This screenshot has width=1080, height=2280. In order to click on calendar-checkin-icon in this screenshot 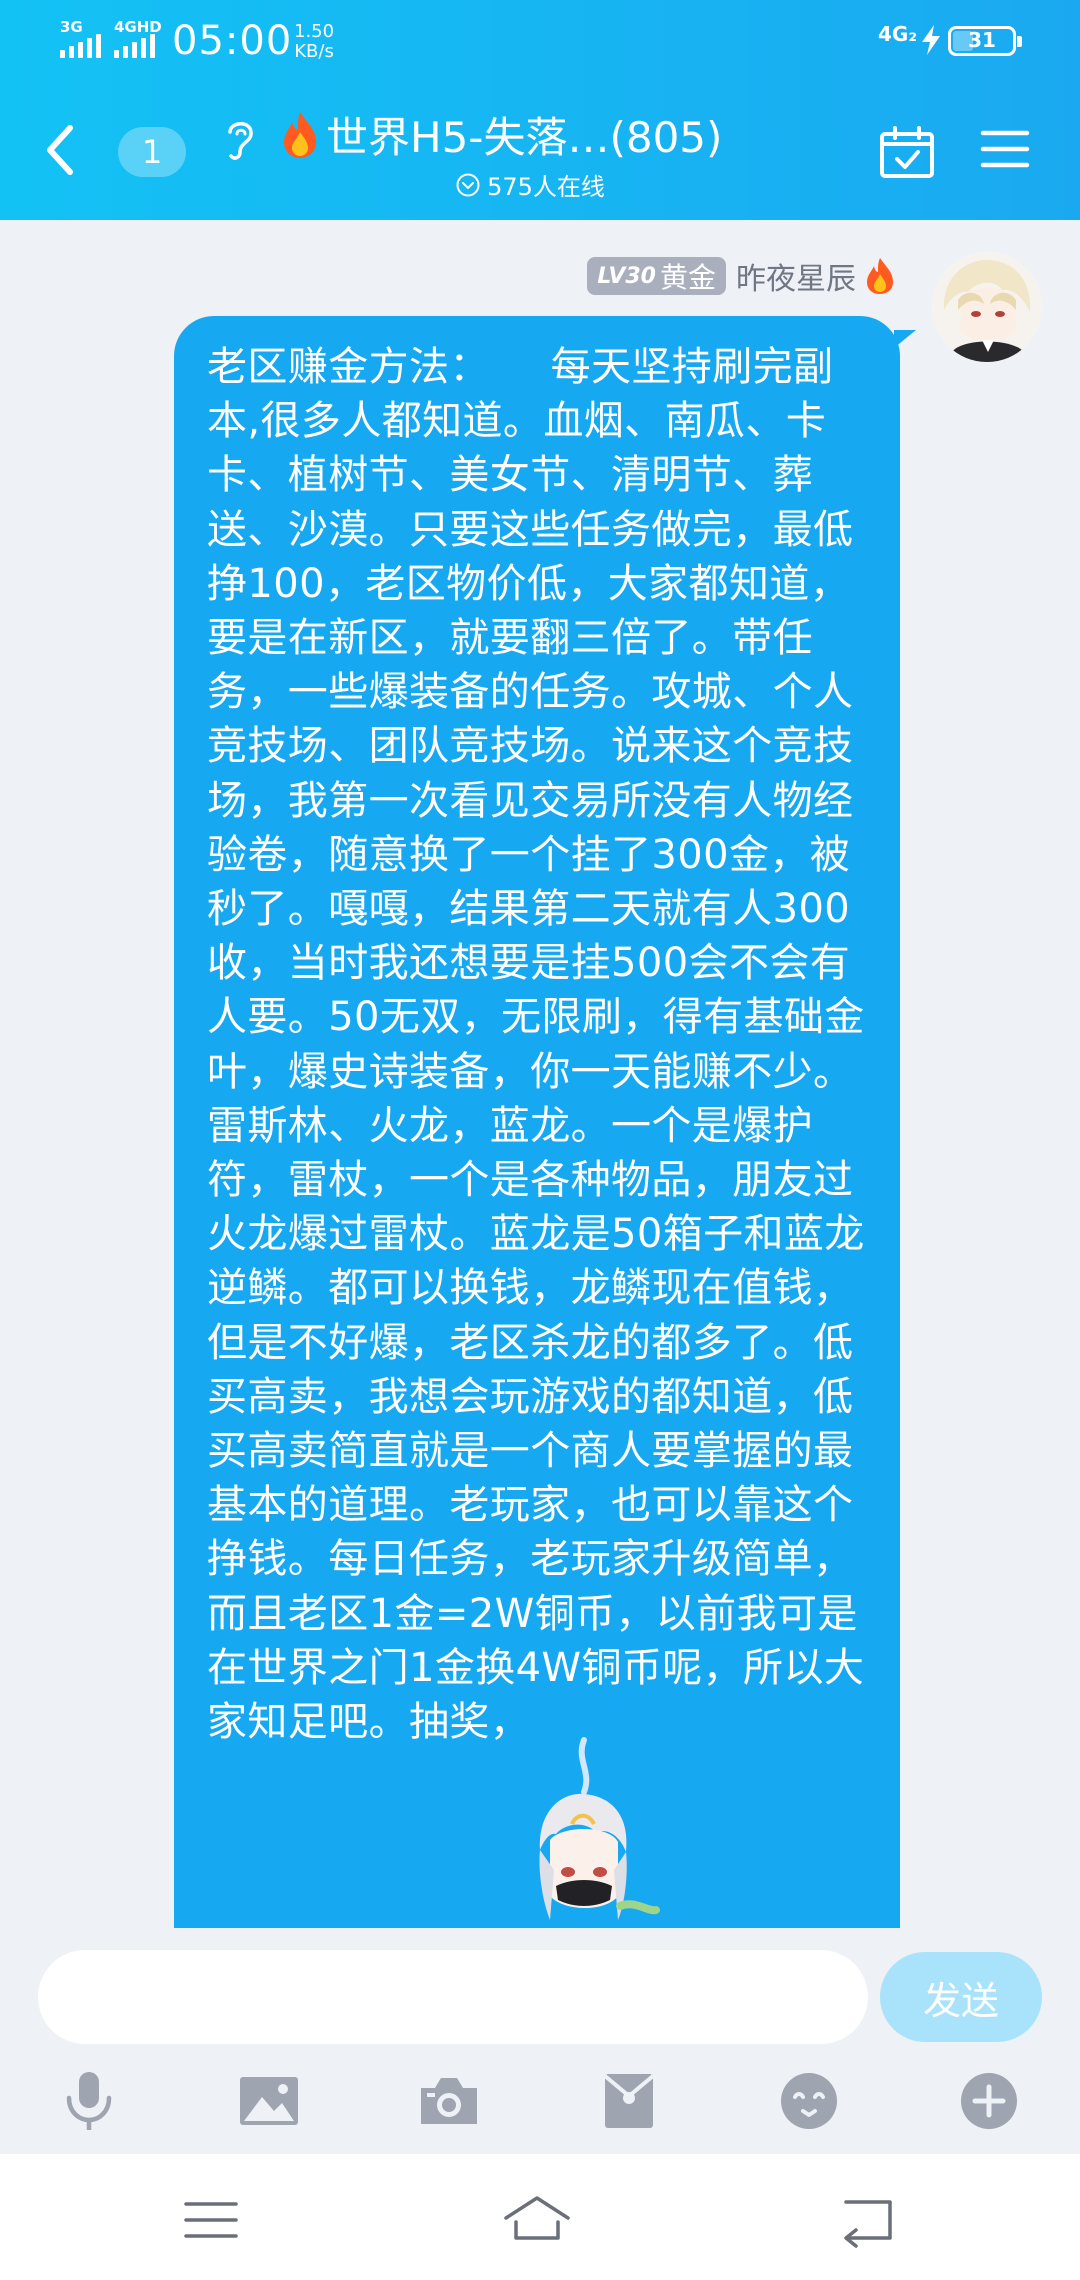, I will do `click(907, 152)`.